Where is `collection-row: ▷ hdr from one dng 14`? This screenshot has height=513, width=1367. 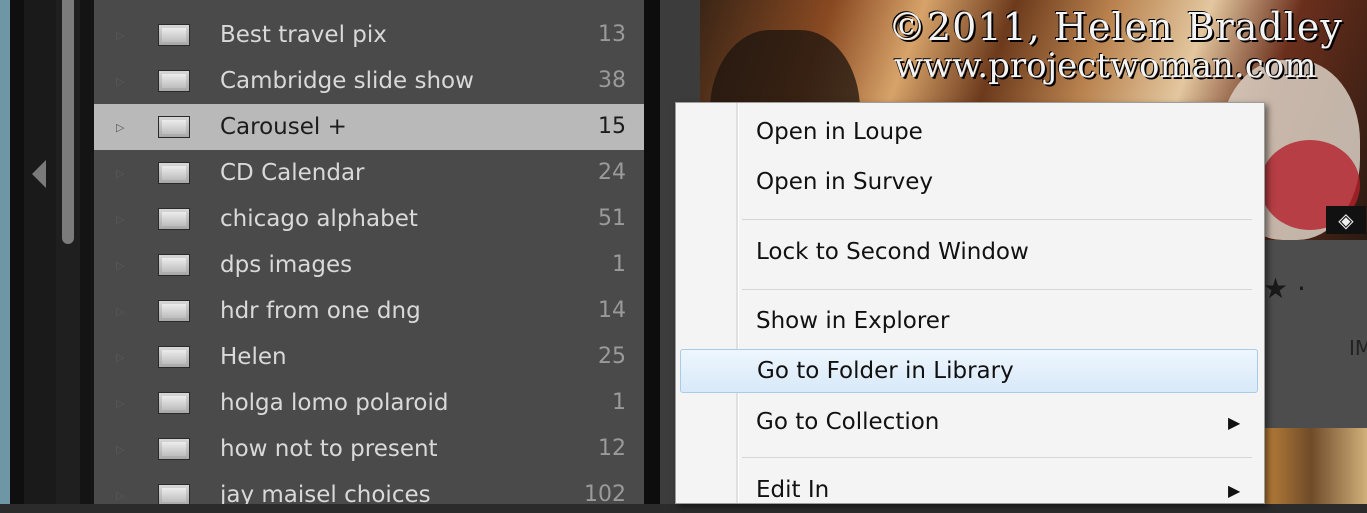
collection-row: ▷ hdr from one dng 14 is located at coordinates (369, 311).